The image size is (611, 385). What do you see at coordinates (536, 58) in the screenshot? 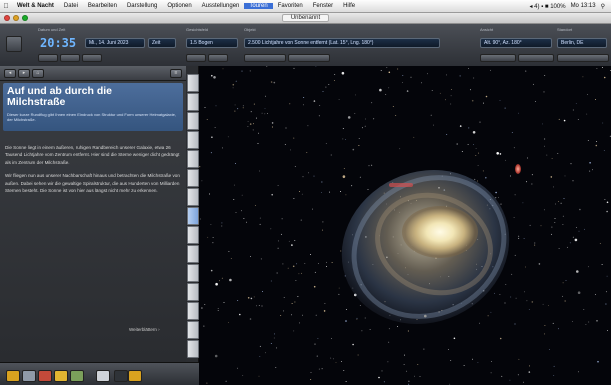
I see `view-down-button` at bounding box center [536, 58].